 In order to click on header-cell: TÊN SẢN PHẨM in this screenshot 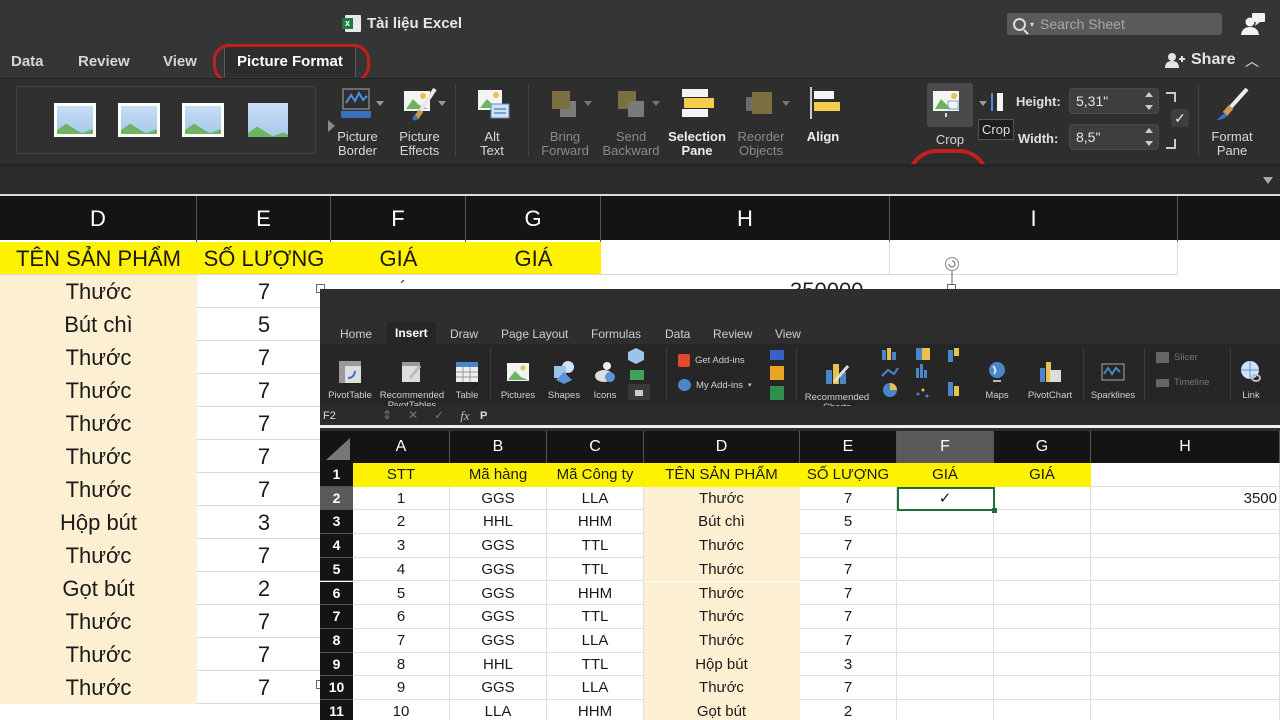, I will do `click(722, 475)`.